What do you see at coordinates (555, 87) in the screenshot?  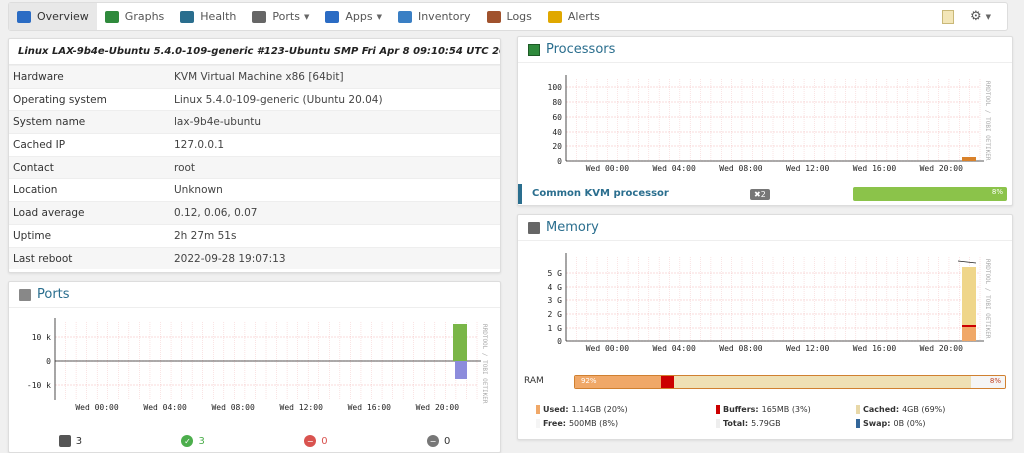 I see `y-tick-label: 100` at bounding box center [555, 87].